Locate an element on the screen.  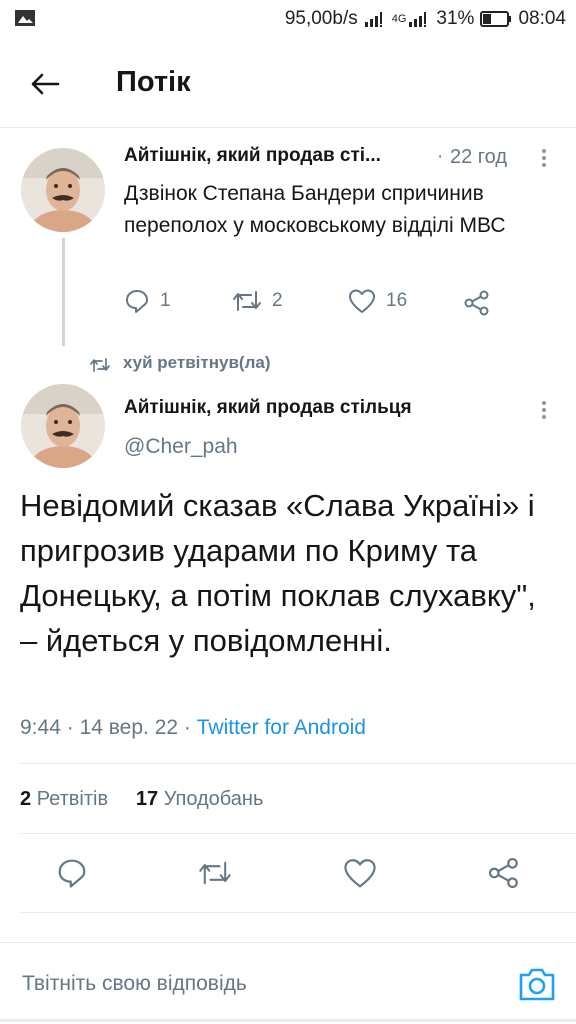
likes-stat-label: Уподобань is located at coordinates (213, 799).